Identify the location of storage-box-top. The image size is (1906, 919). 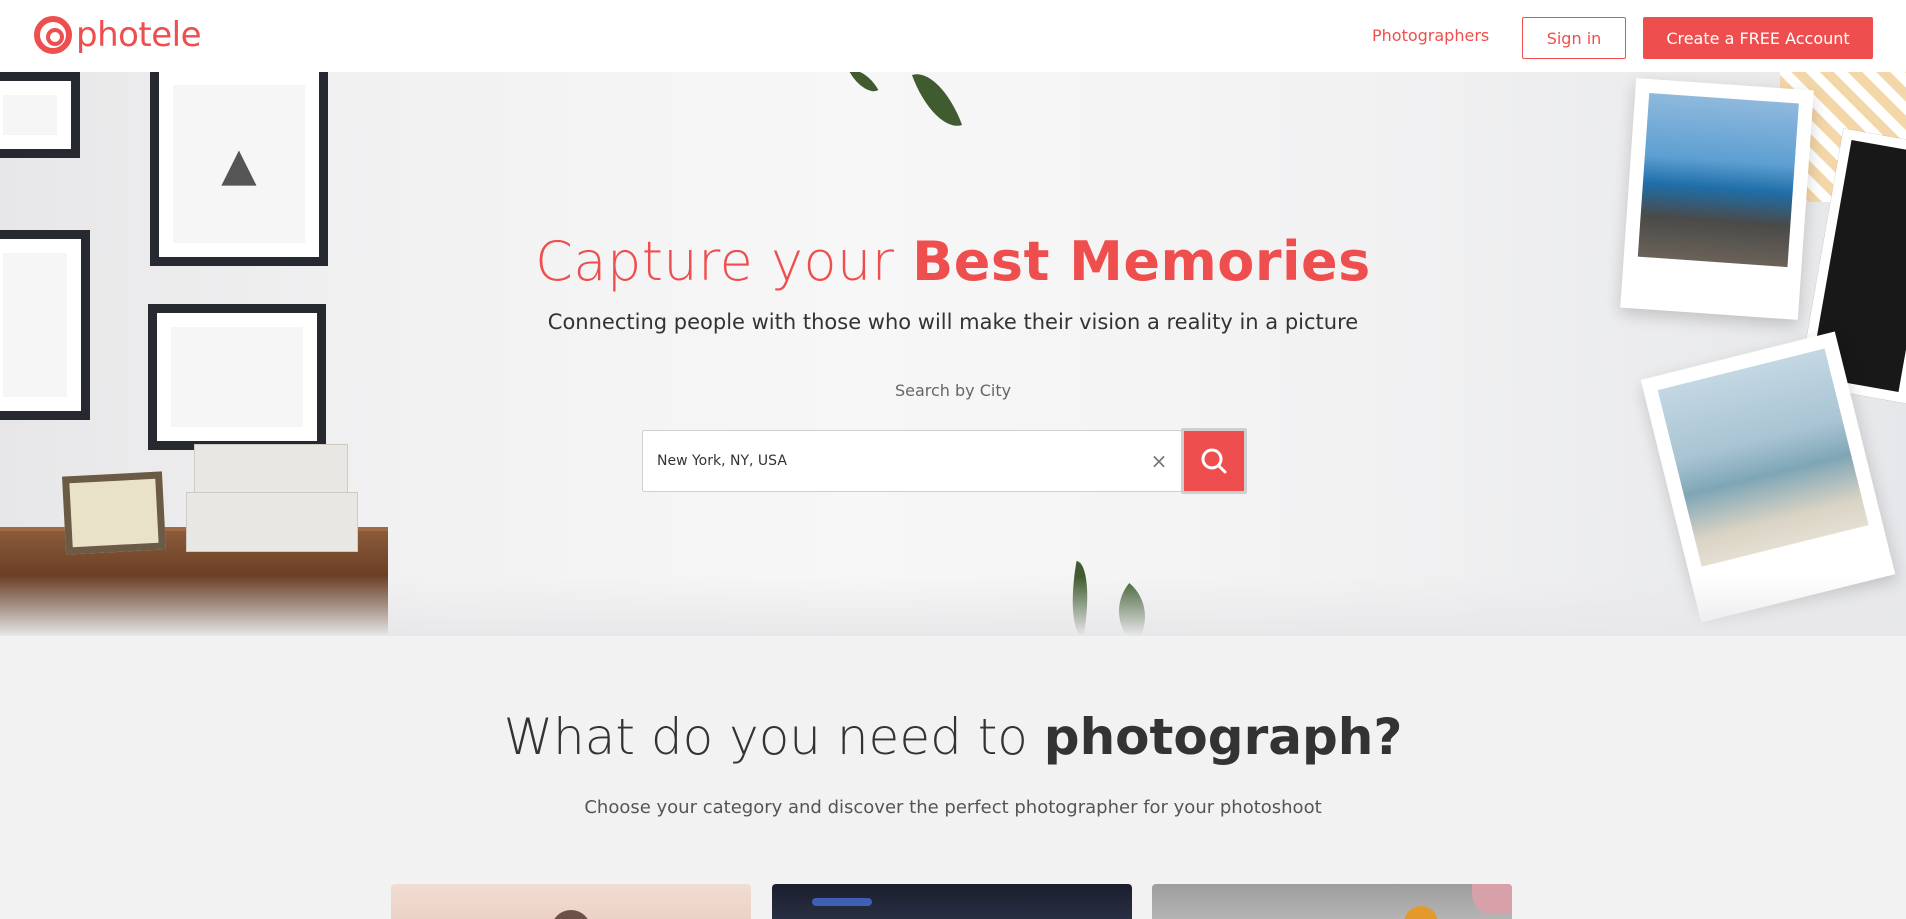
(271, 470).